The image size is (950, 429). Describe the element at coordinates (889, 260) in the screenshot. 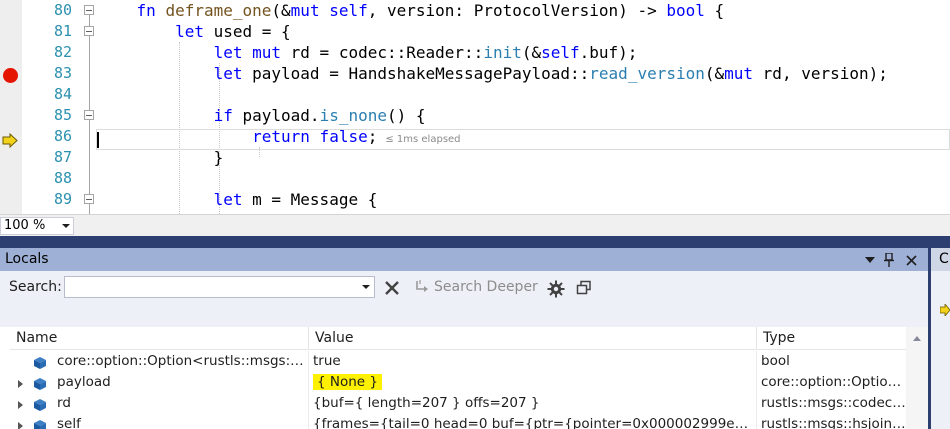

I see `pin-icon` at that location.